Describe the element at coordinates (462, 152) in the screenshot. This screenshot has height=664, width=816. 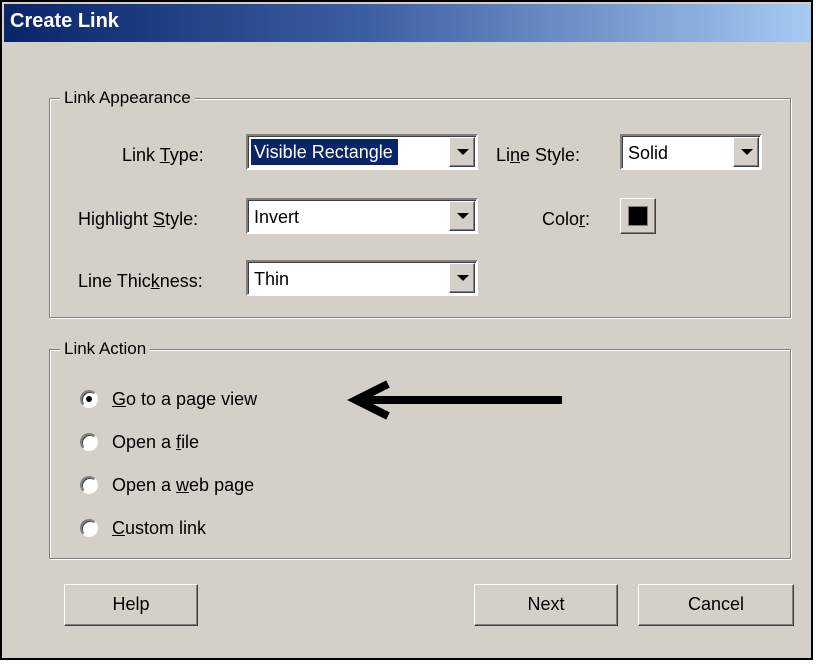
I see `link-type-dropdown-icon` at that location.